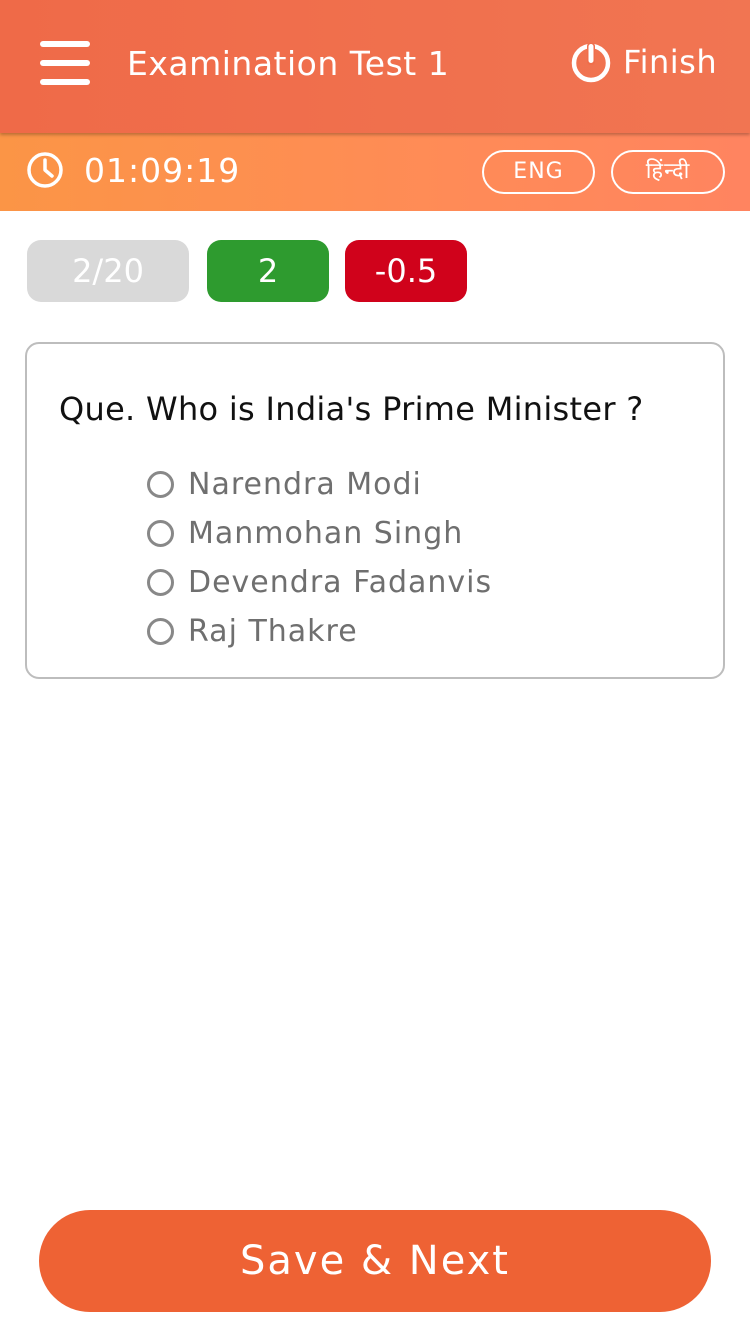 The height and width of the screenshot is (1334, 750). Describe the element at coordinates (538, 172) in the screenshot. I see `language-english-button: ENG` at that location.